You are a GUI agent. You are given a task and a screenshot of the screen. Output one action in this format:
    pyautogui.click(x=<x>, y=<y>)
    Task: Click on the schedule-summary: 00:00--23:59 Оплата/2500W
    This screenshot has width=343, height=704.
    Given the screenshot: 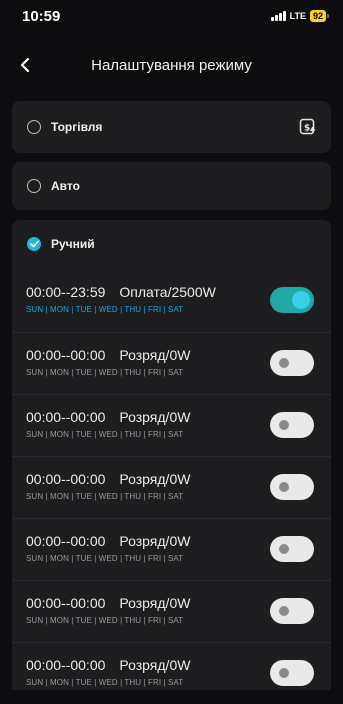 What is the action you would take?
    pyautogui.click(x=121, y=292)
    